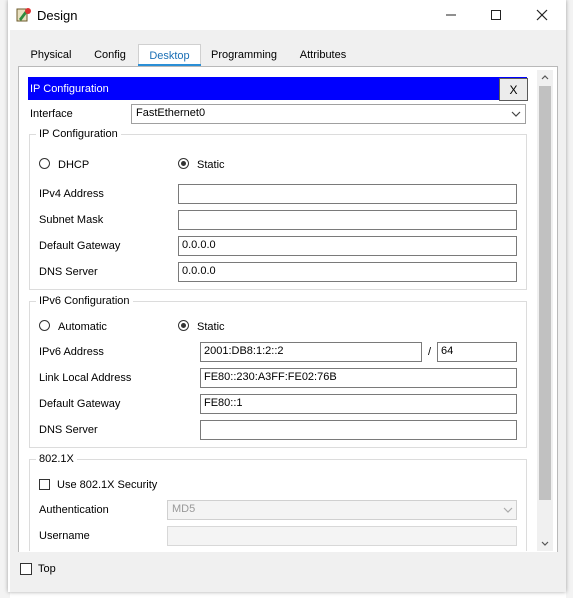  Describe the element at coordinates (477, 352) in the screenshot. I see `prefix-length-field: 64` at that location.